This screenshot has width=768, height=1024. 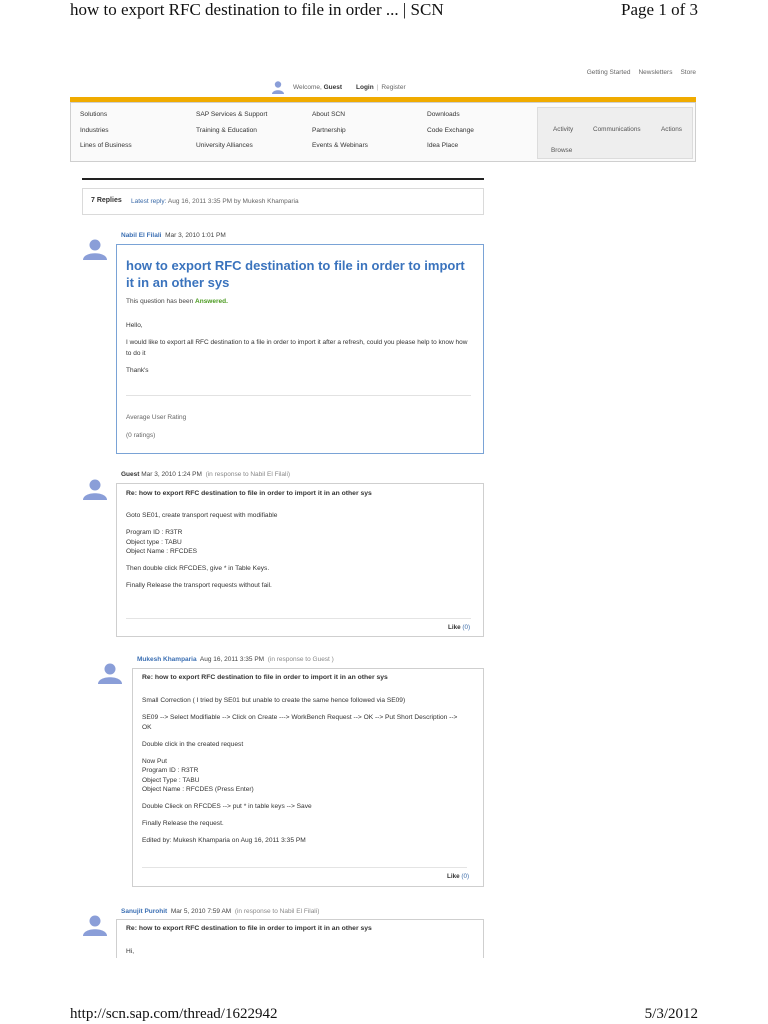 What do you see at coordinates (137, 370) in the screenshot?
I see `question-body-line: Thank's` at bounding box center [137, 370].